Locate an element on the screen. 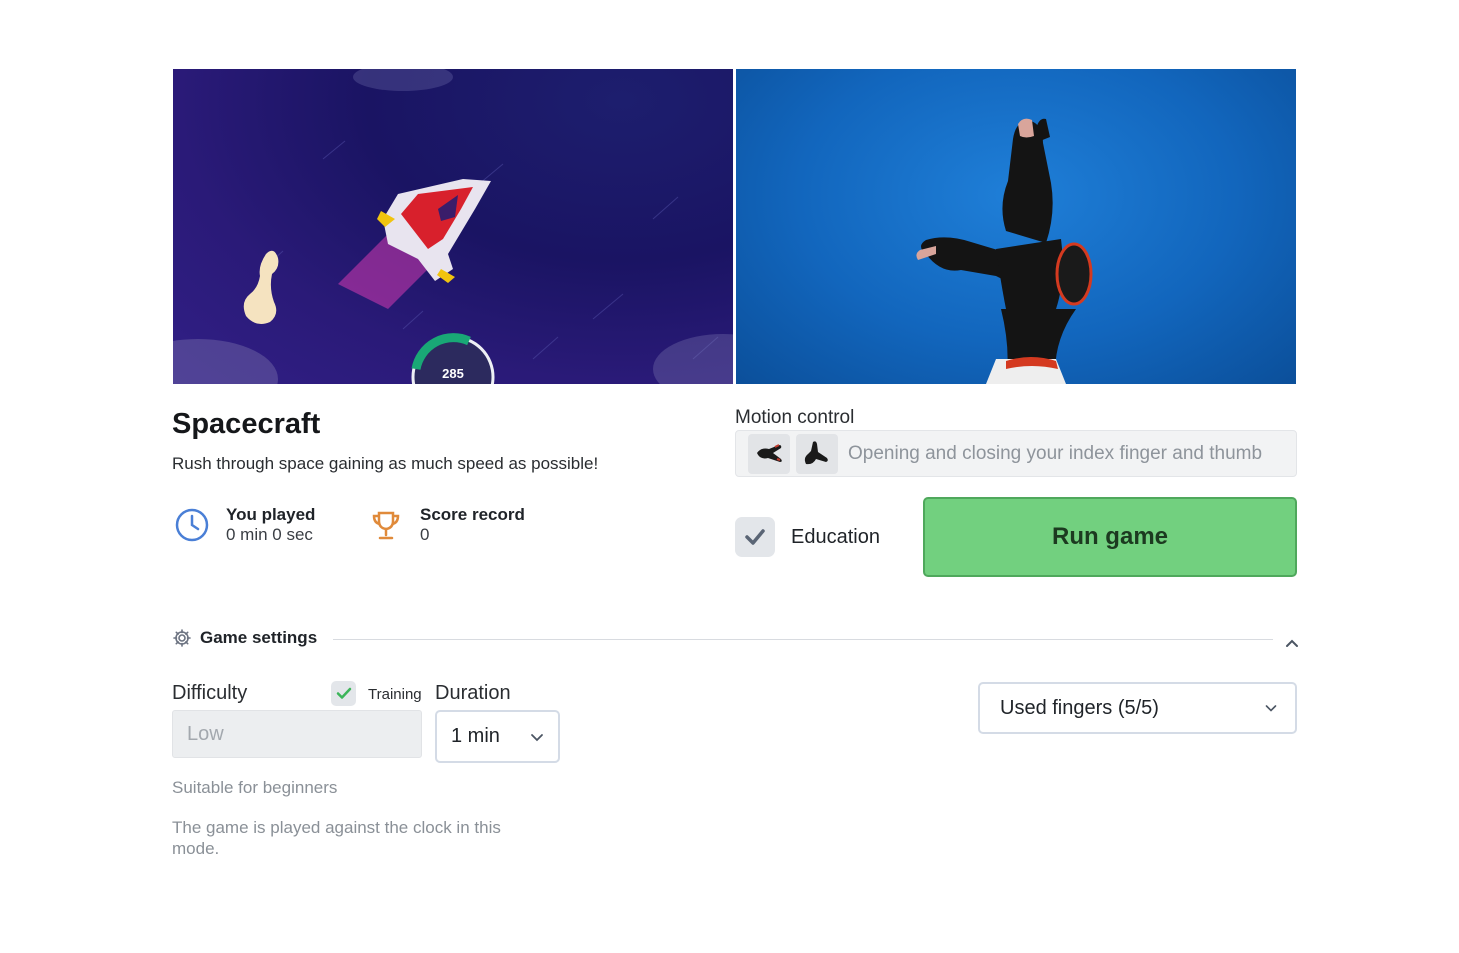 This screenshot has width=1459, height=953. training-checkbox is located at coordinates (343, 693).